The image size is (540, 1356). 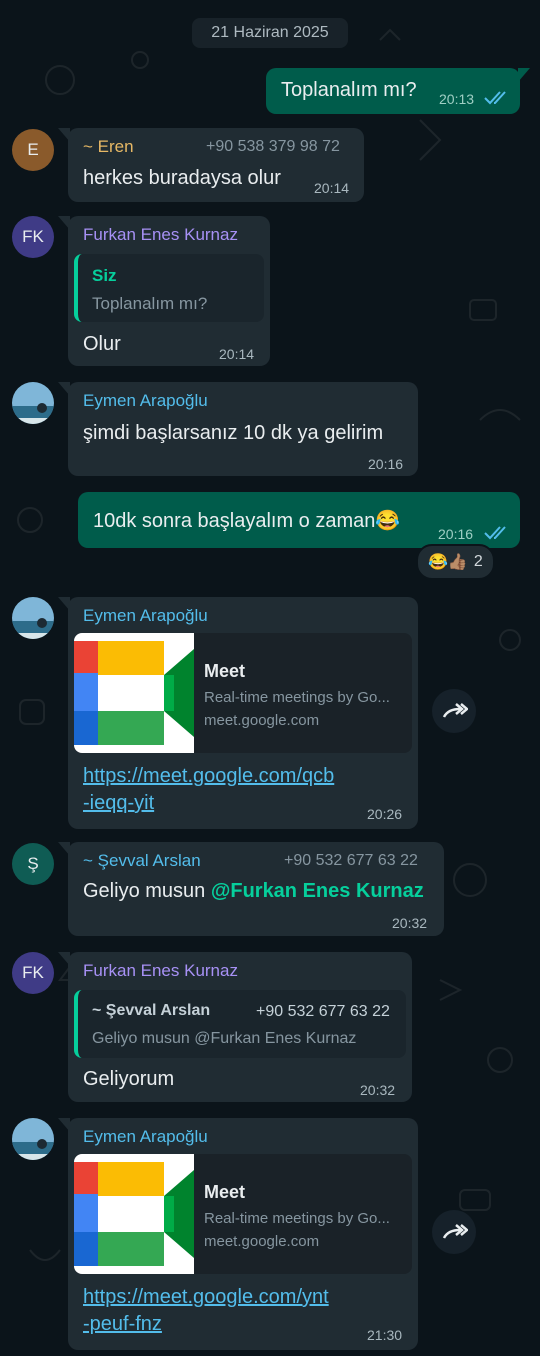 What do you see at coordinates (457, 99) in the screenshot?
I see `message-time: 20:13` at bounding box center [457, 99].